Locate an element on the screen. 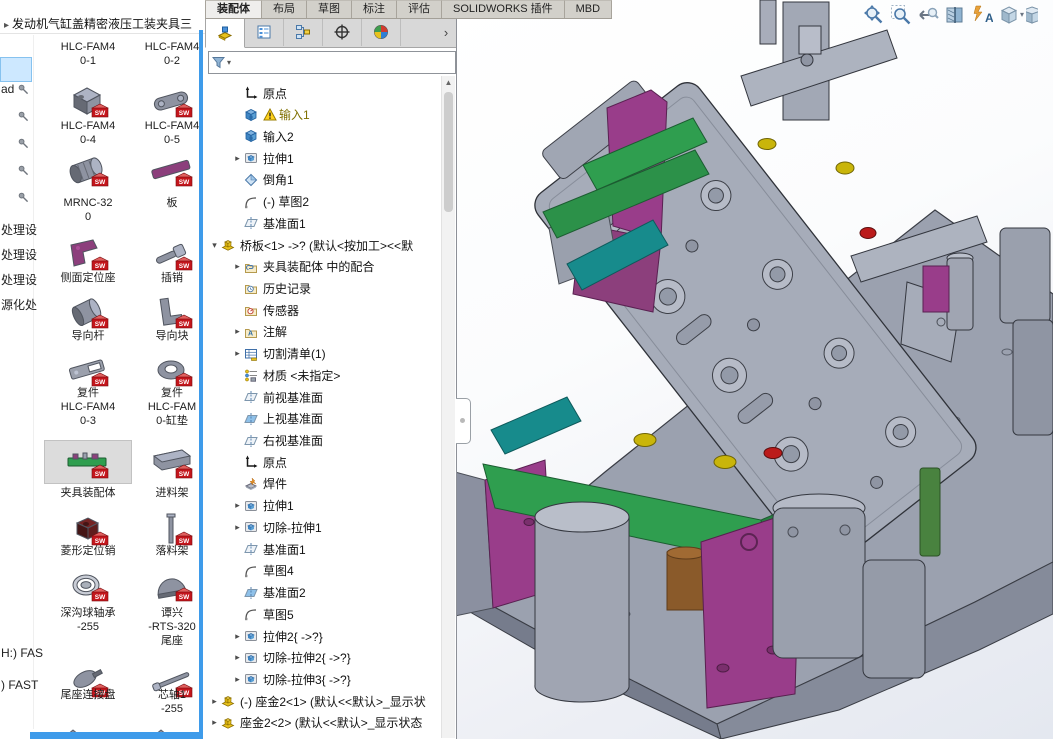 This screenshot has width=1053, height=739. part-label: 侧面定位座 is located at coordinates (88, 278).